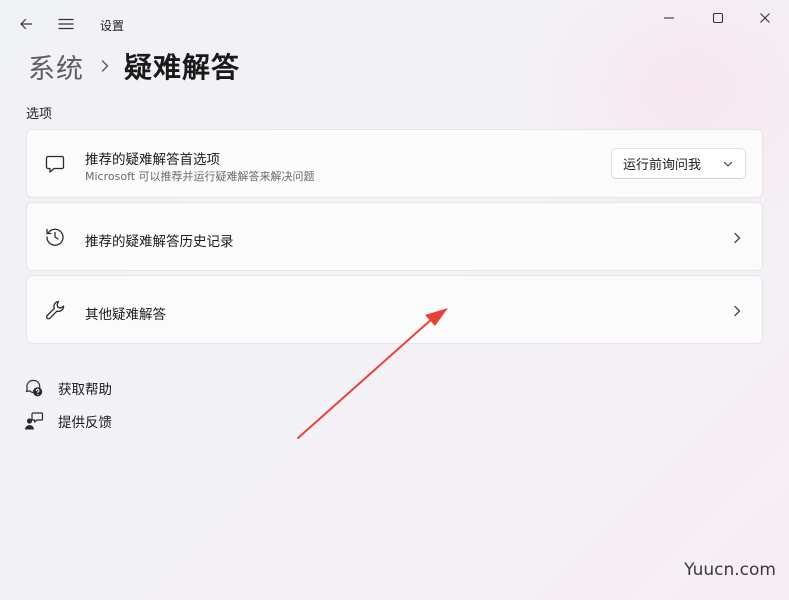 This screenshot has height=600, width=789. I want to click on minimize-icon, so click(669, 18).